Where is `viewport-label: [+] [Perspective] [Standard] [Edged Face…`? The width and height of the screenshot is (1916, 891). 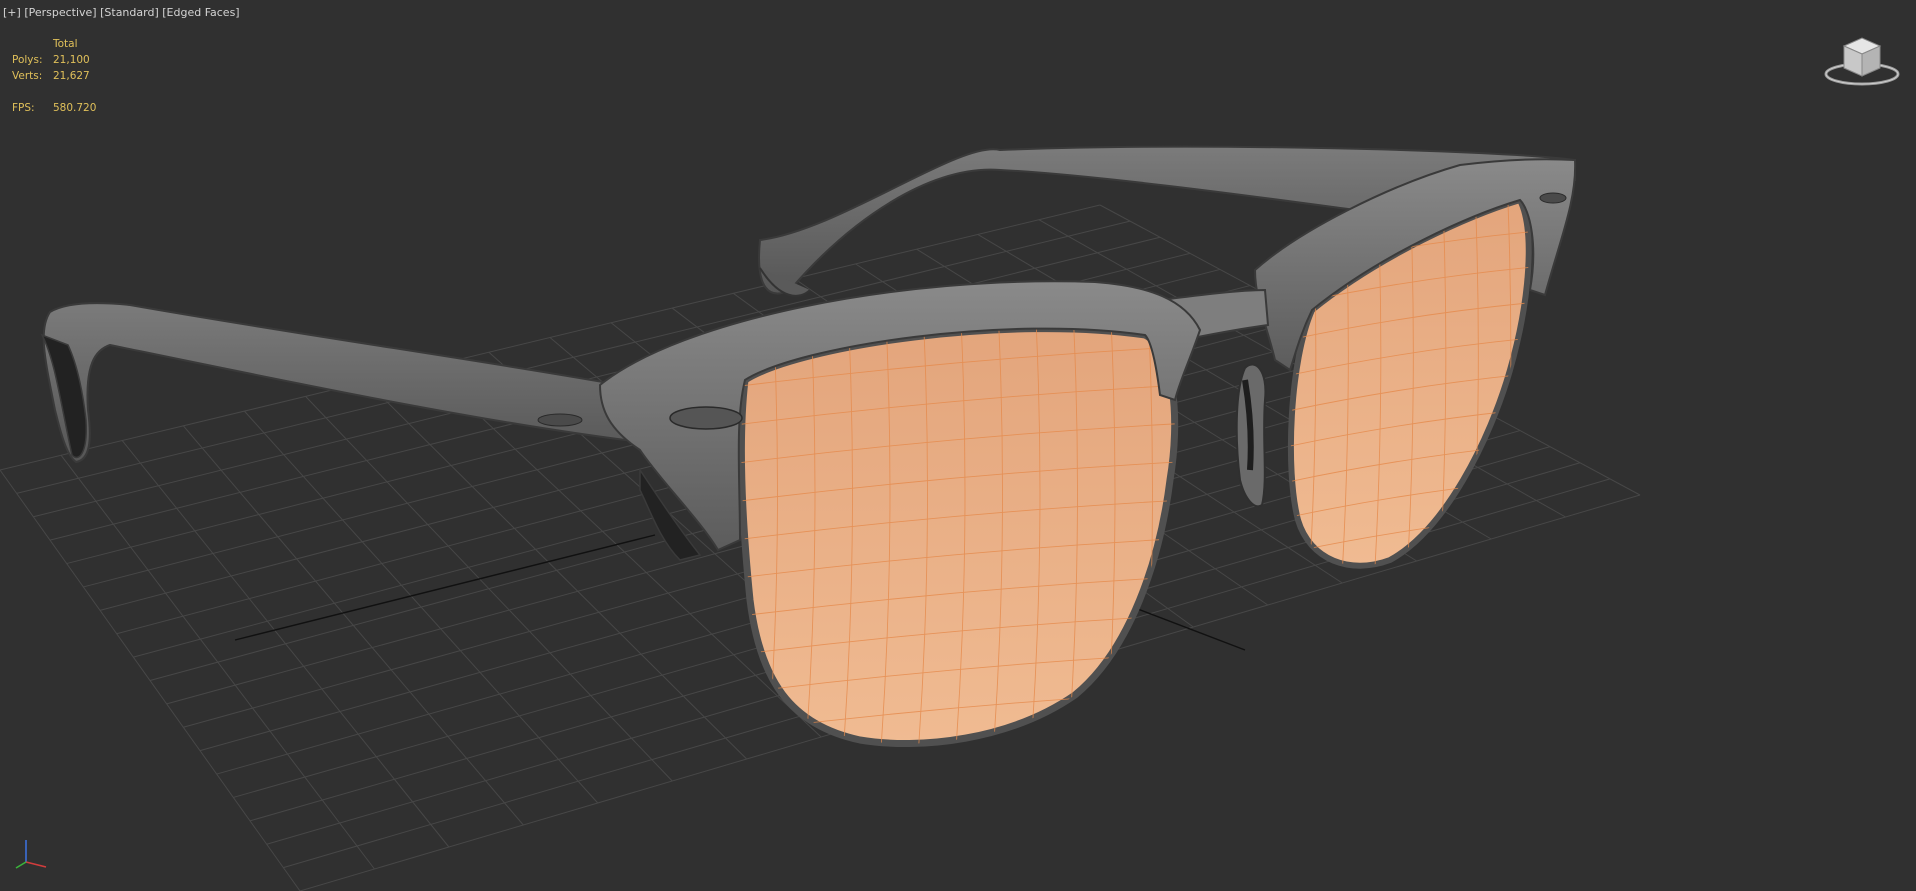
viewport-label: [+] [Perspective] [Standard] [Edged Face… is located at coordinates (121, 12).